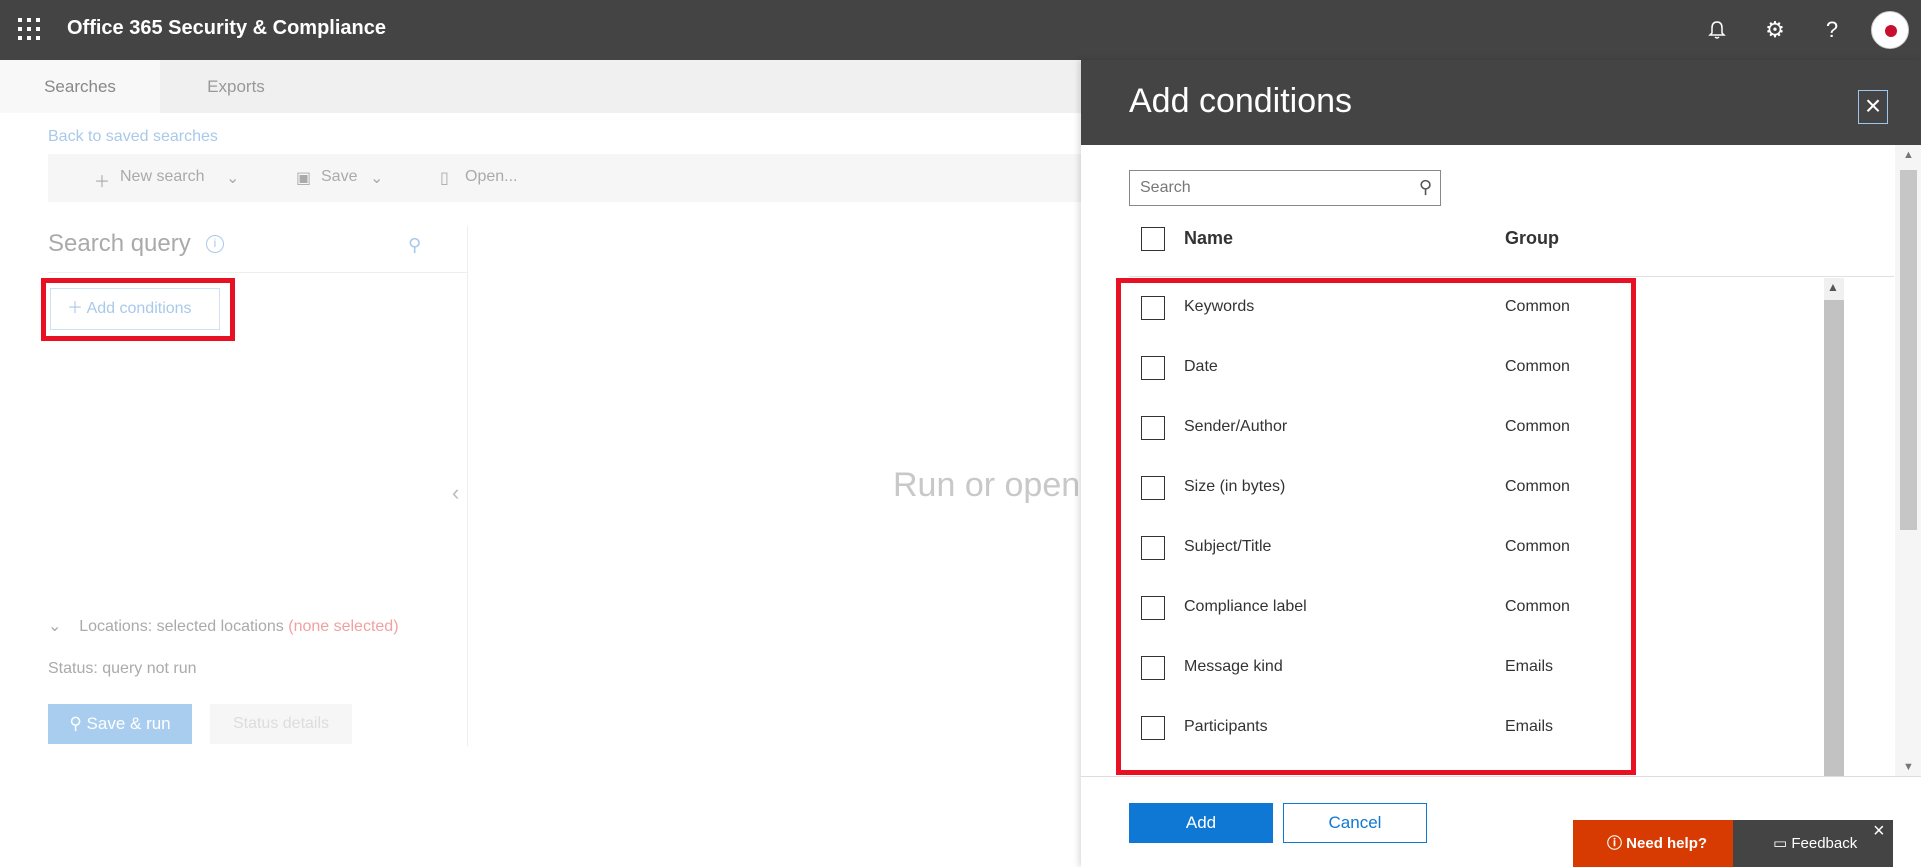 This screenshot has width=1921, height=867. Describe the element at coordinates (226, 28) in the screenshot. I see `app-title: Office 365 Security & Compliance` at that location.